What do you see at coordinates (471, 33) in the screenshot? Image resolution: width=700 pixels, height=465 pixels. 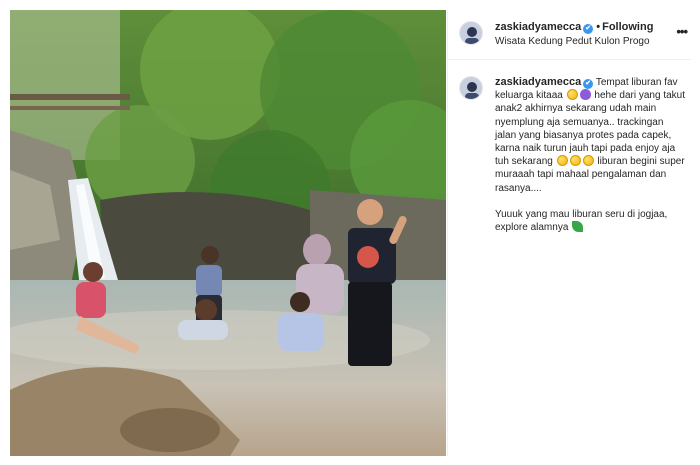 I see `avatar` at bounding box center [471, 33].